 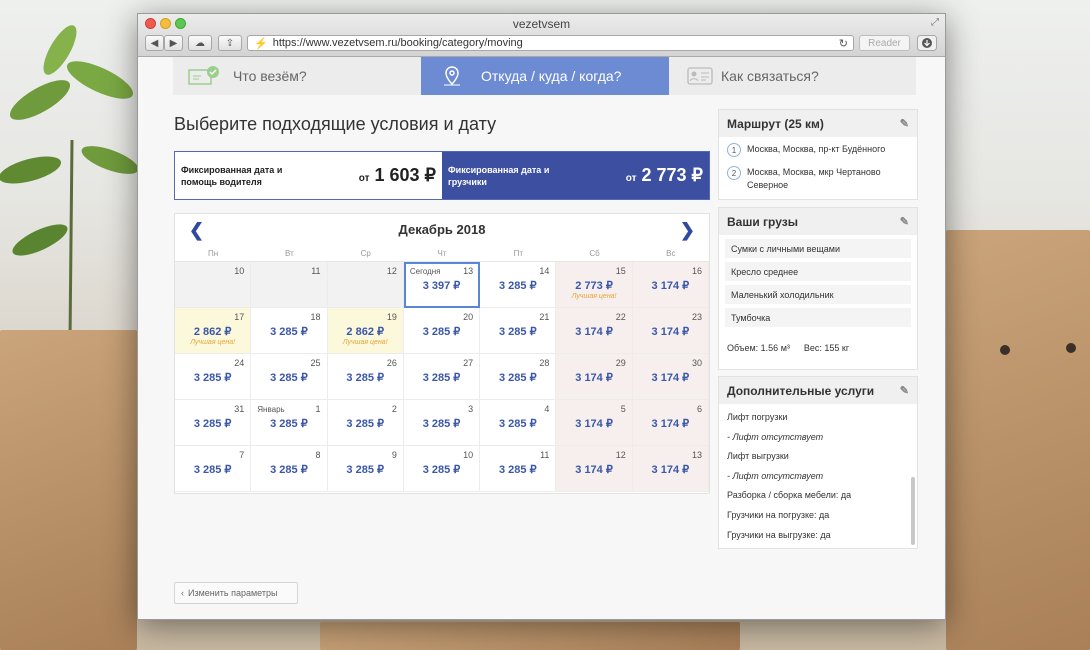 I want to click on day-number: 16, so click(x=696, y=271).